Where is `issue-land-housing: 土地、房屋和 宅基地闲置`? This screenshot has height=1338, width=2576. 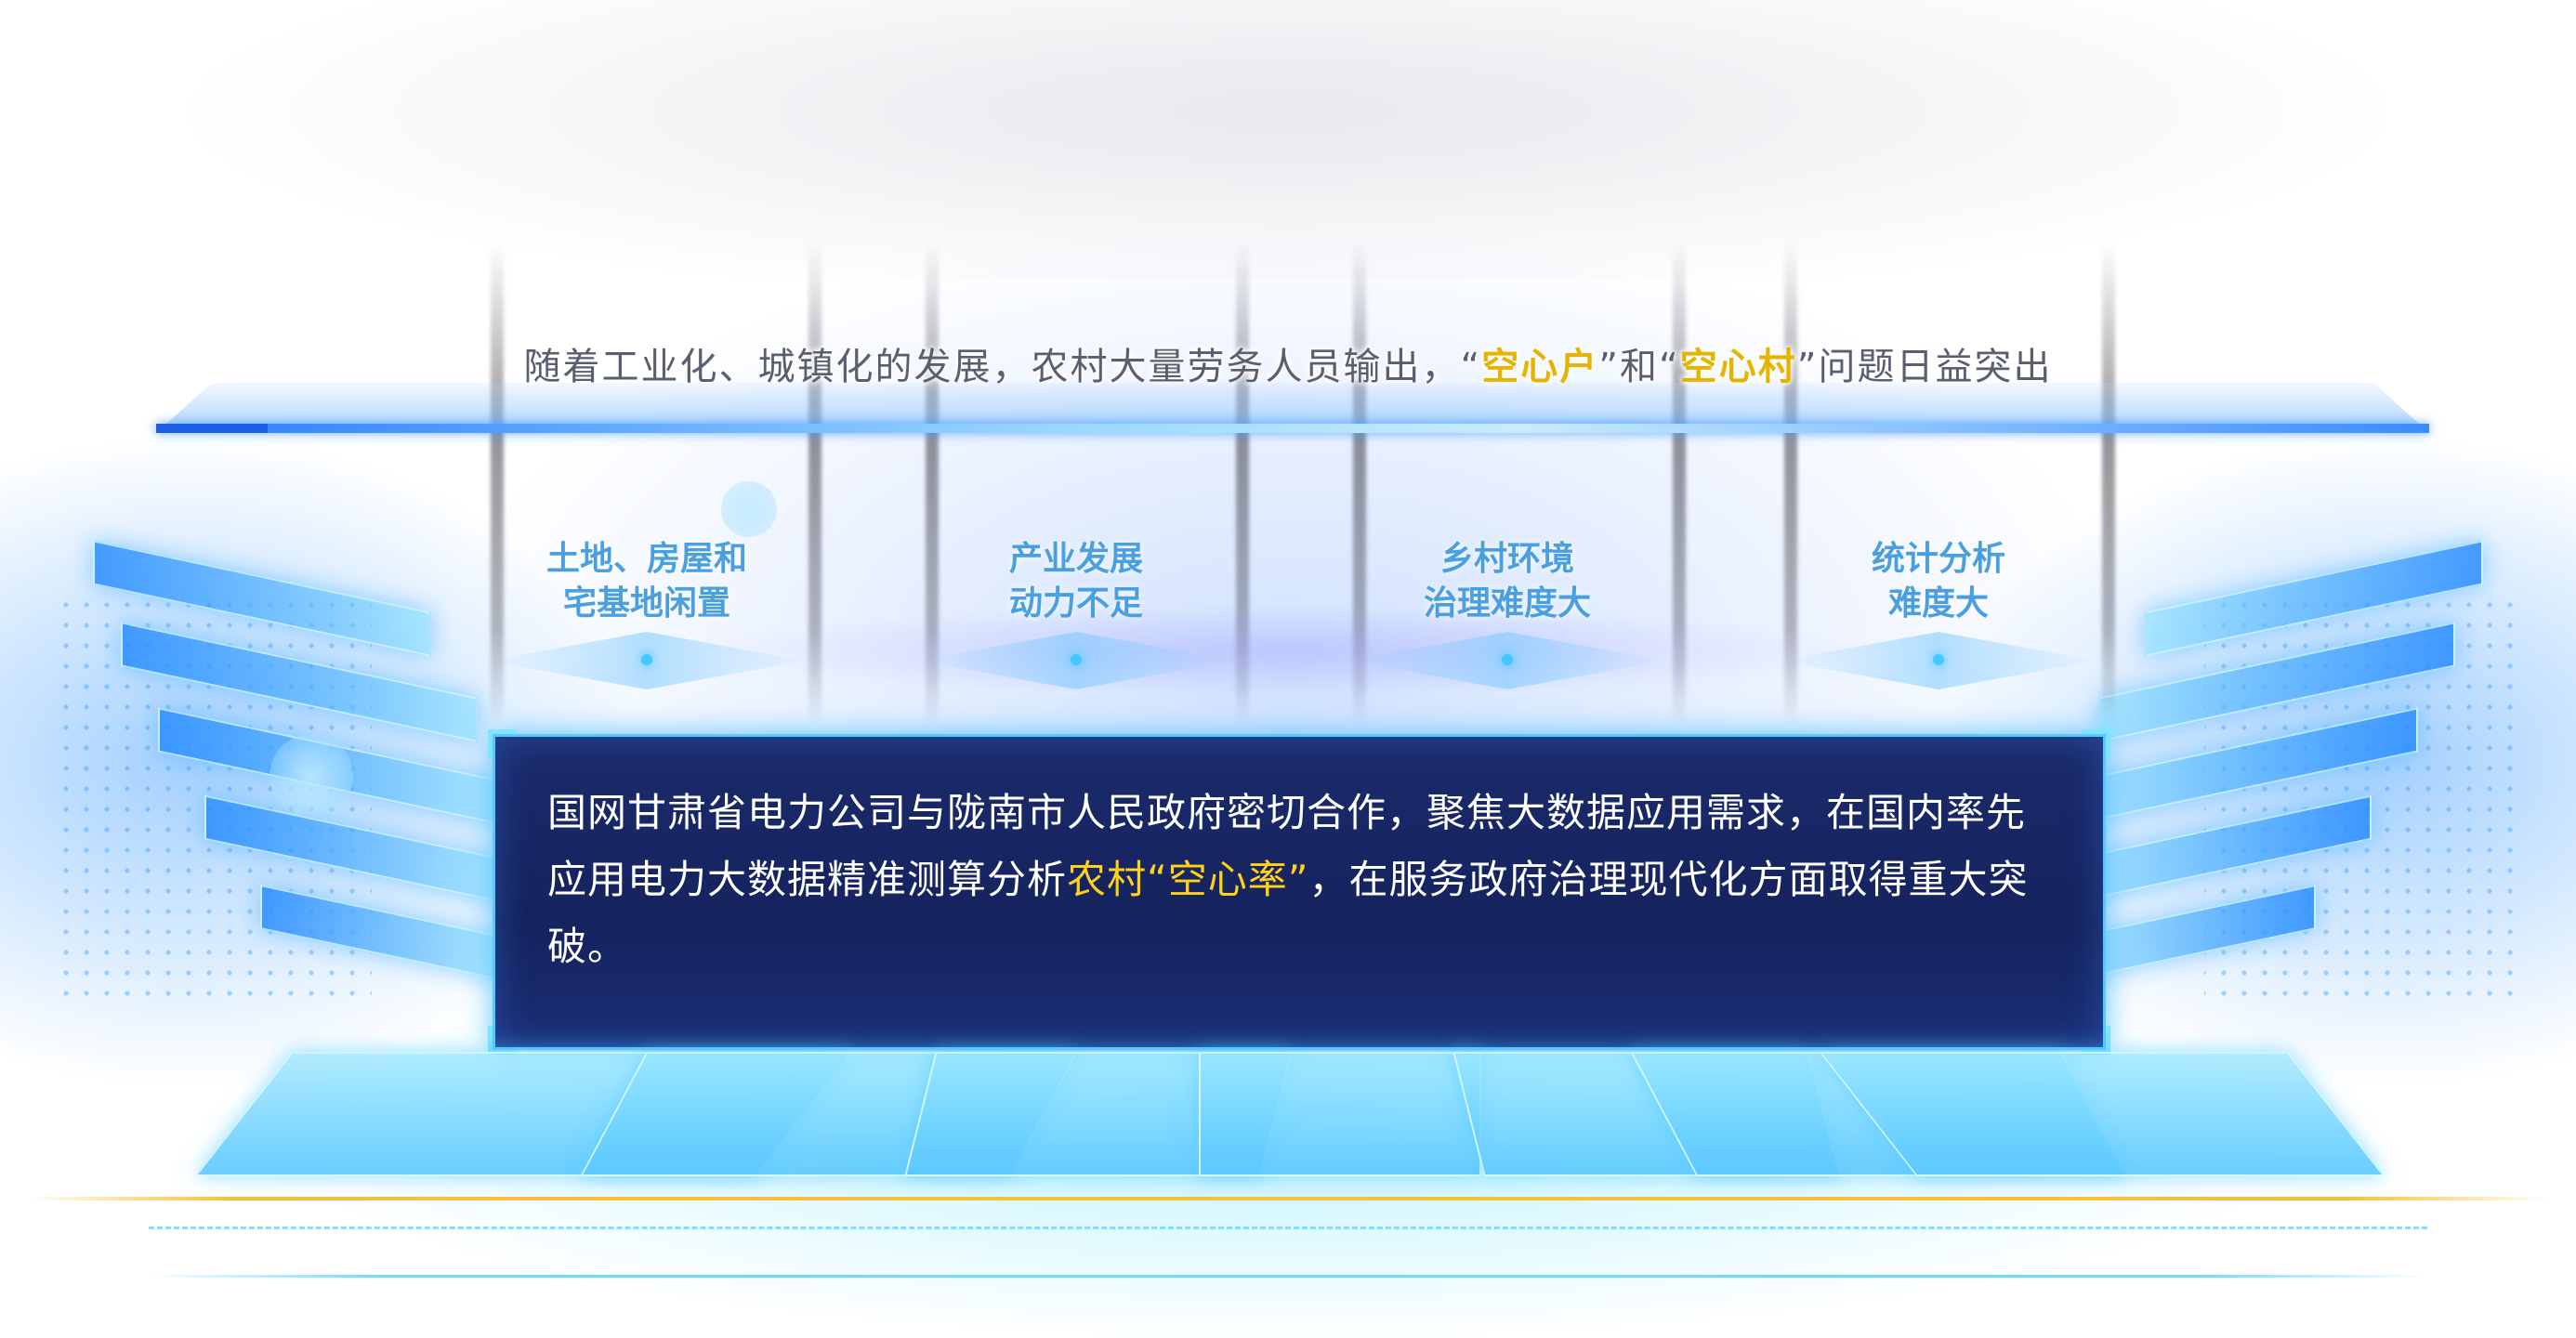 issue-land-housing: 土地、房屋和 宅基地闲置 is located at coordinates (646, 581).